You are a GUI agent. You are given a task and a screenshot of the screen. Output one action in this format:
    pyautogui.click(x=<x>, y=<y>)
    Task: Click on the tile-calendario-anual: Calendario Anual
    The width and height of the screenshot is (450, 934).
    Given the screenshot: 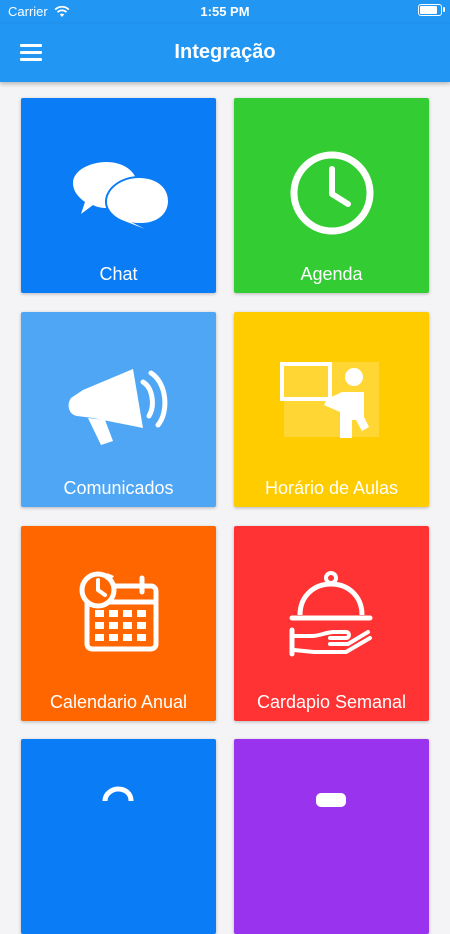 What is the action you would take?
    pyautogui.click(x=118, y=623)
    